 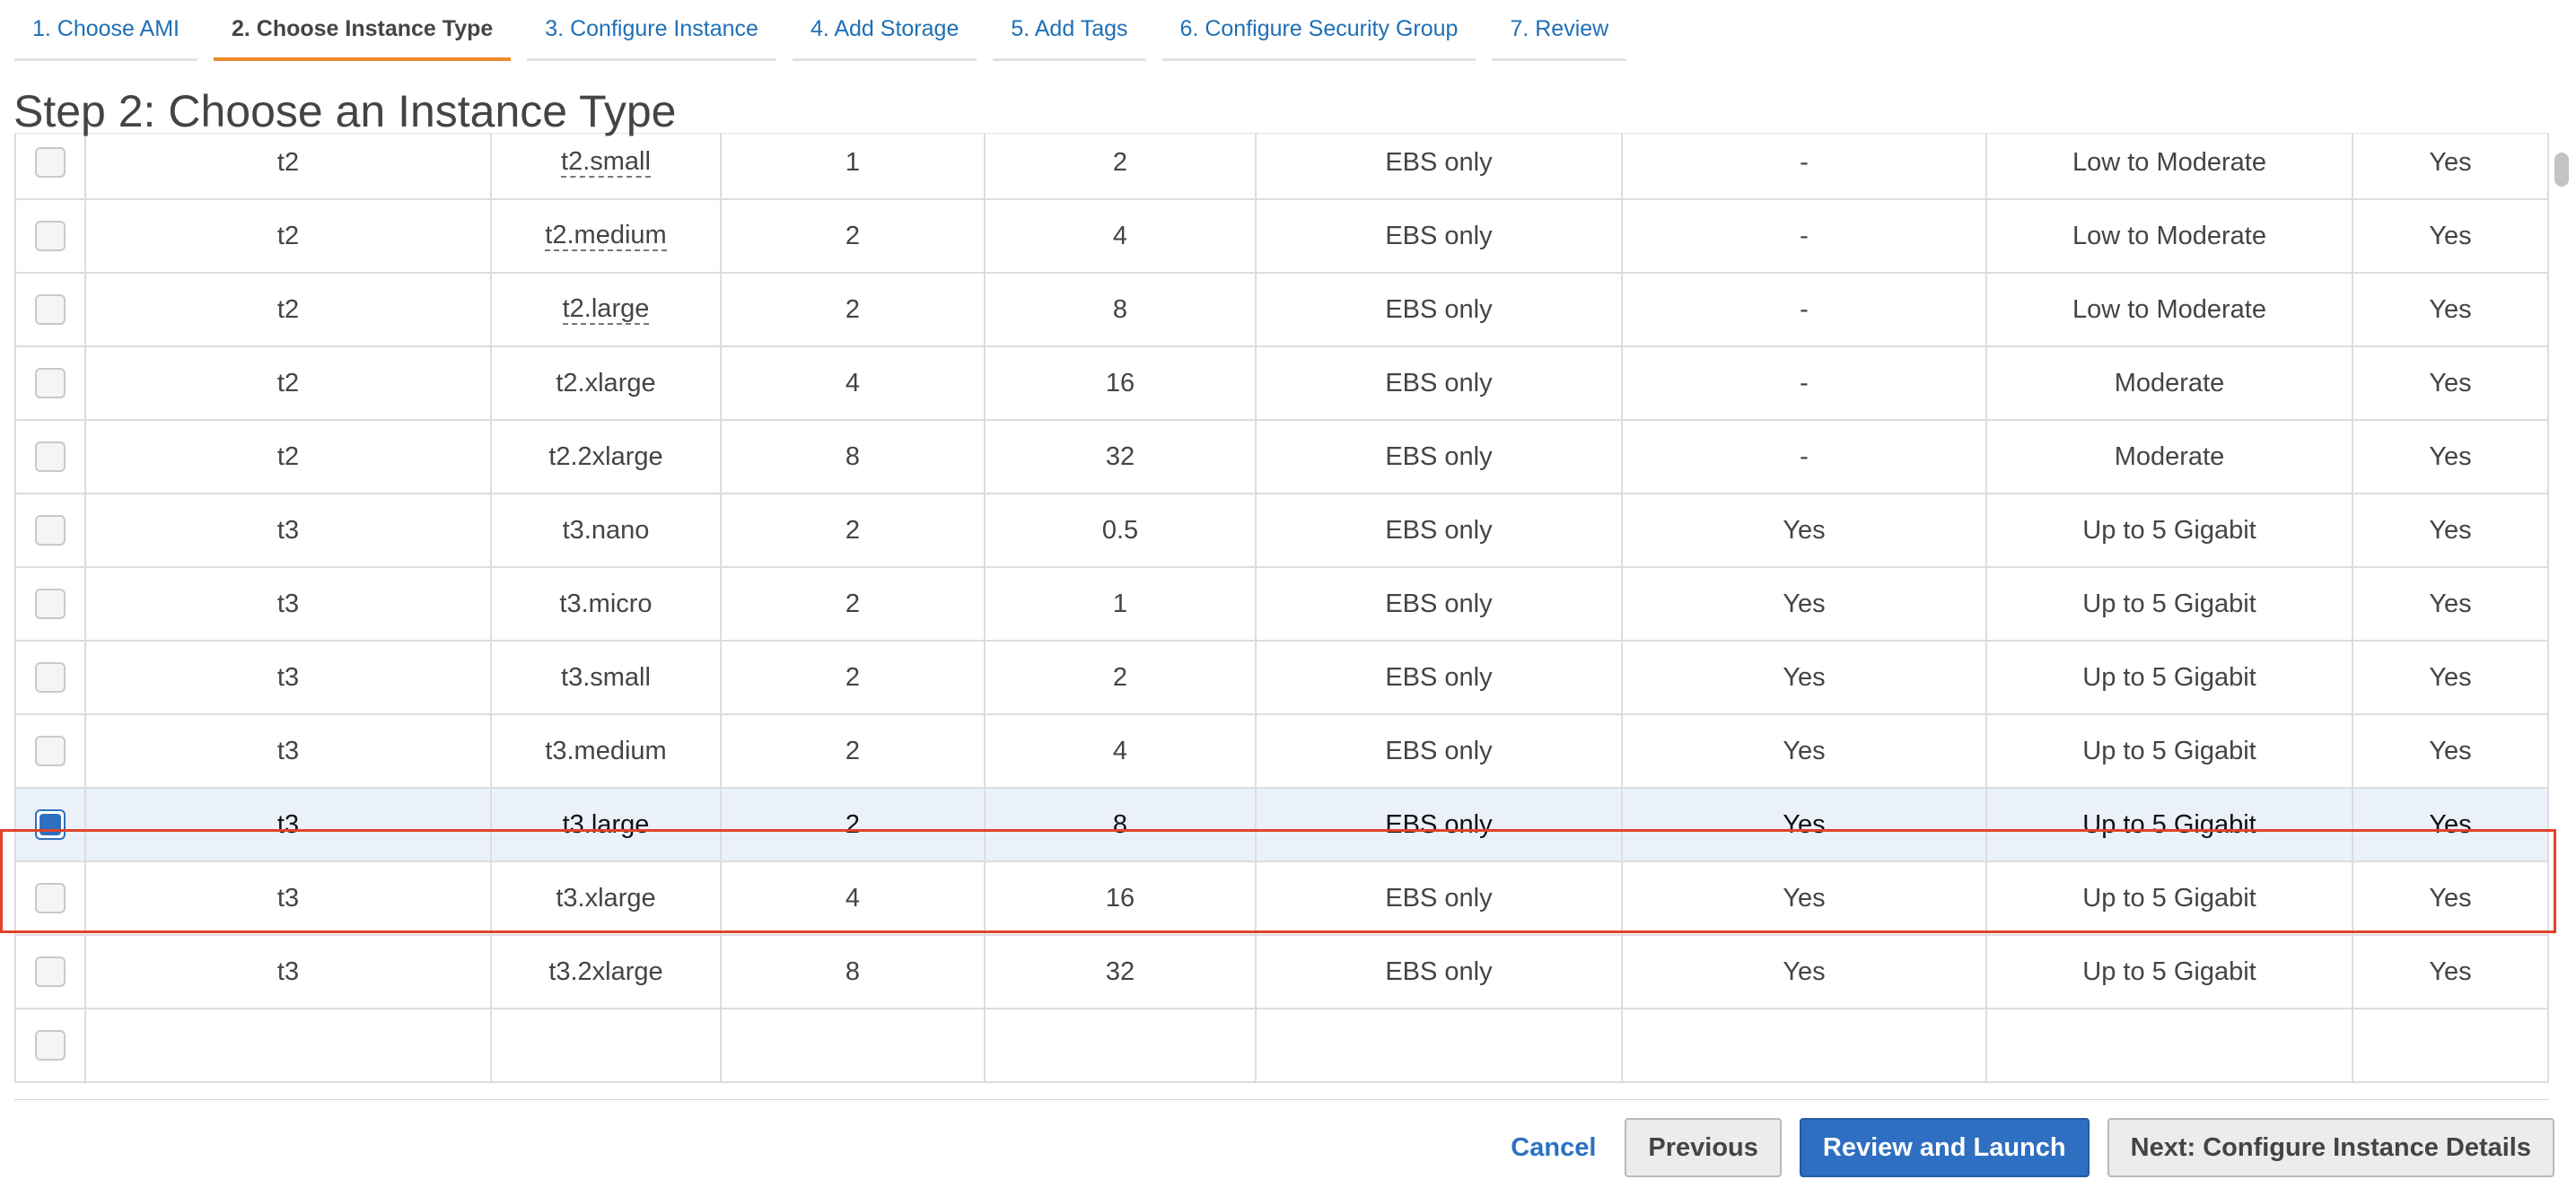 What do you see at coordinates (1703, 1147) in the screenshot?
I see `previous-button: Previous` at bounding box center [1703, 1147].